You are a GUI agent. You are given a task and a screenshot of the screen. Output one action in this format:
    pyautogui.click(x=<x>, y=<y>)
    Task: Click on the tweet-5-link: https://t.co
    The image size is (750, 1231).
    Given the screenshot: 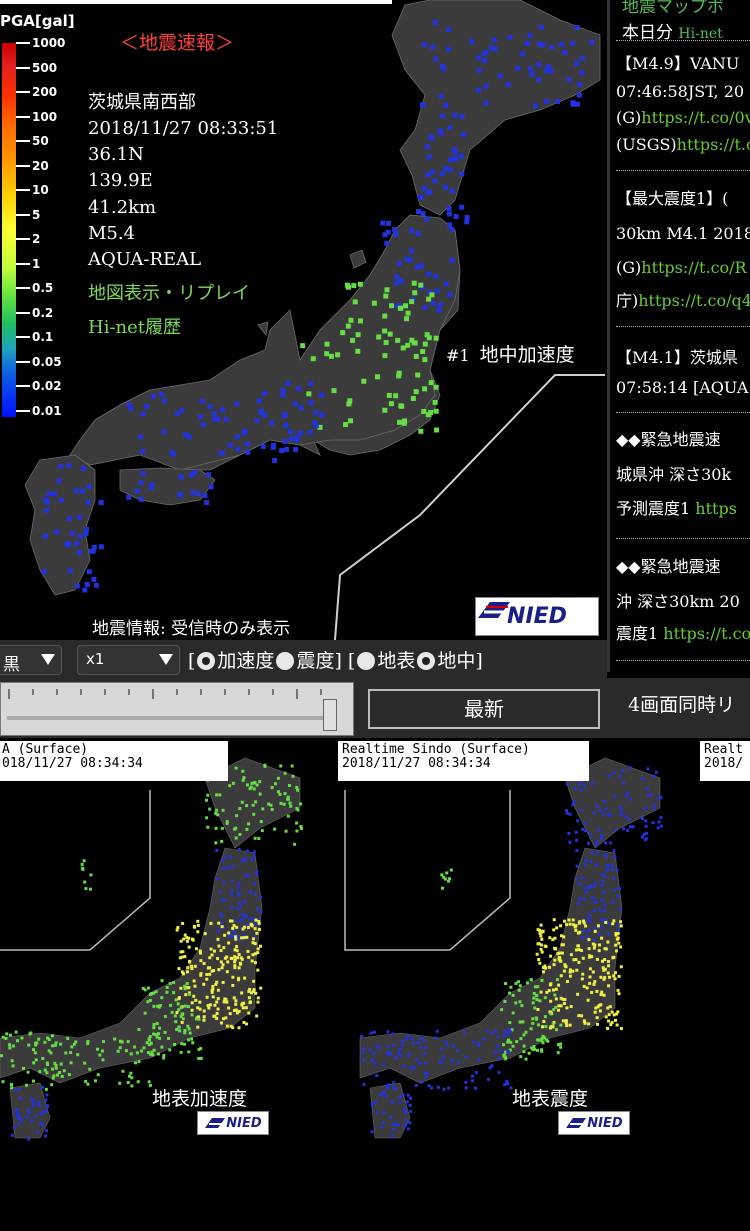 What is the action you would take?
    pyautogui.click(x=706, y=633)
    